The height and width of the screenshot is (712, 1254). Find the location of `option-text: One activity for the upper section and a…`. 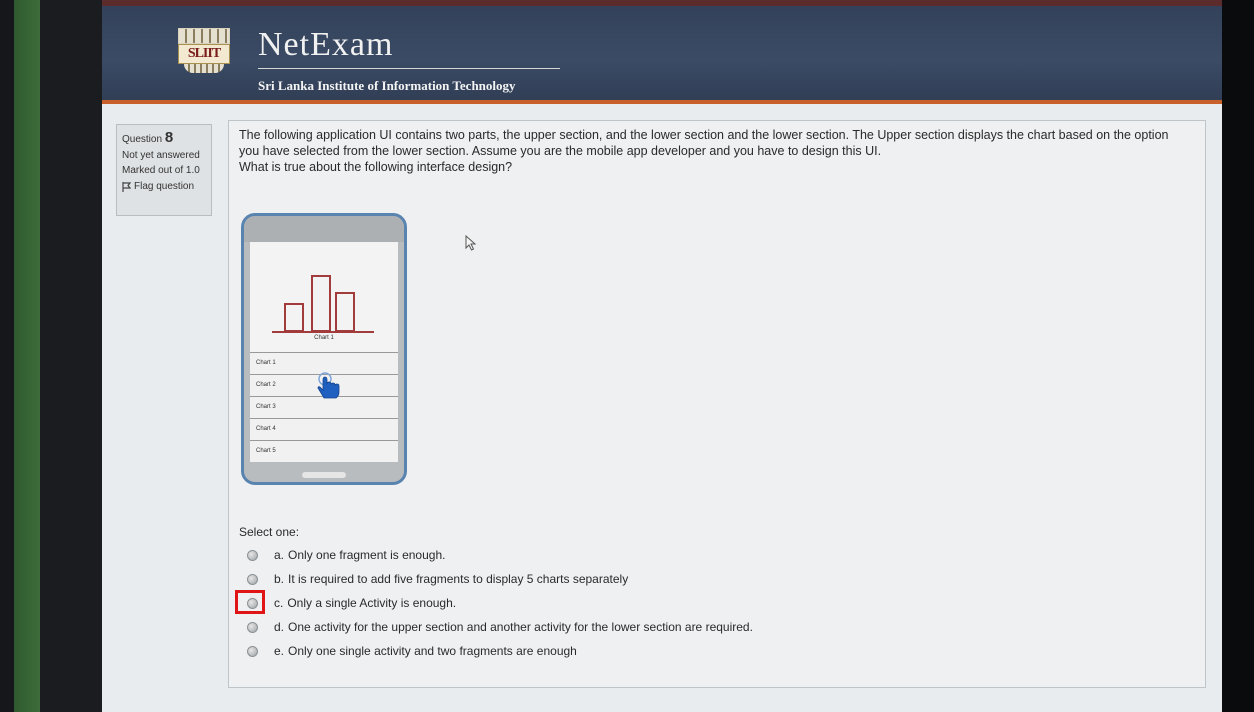

option-text: One activity for the upper section and a… is located at coordinates (520, 627).